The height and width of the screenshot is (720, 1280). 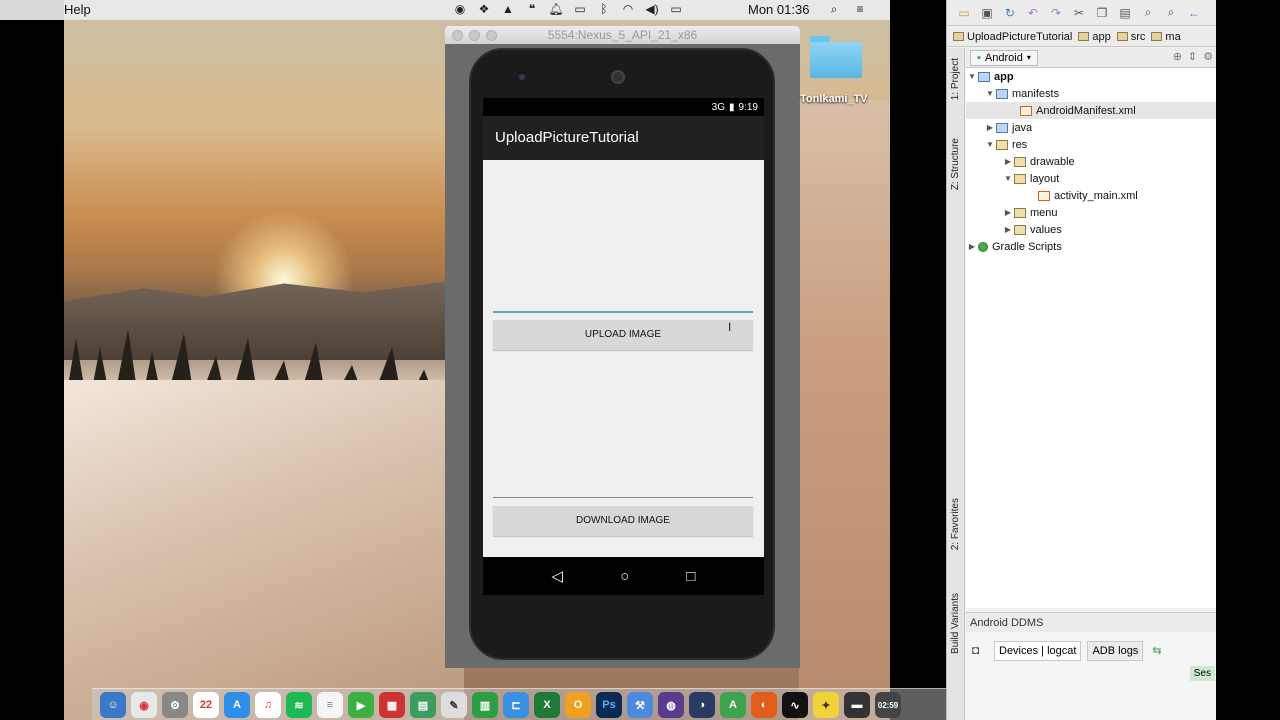 I want to click on download-edittext, so click(x=623, y=497).